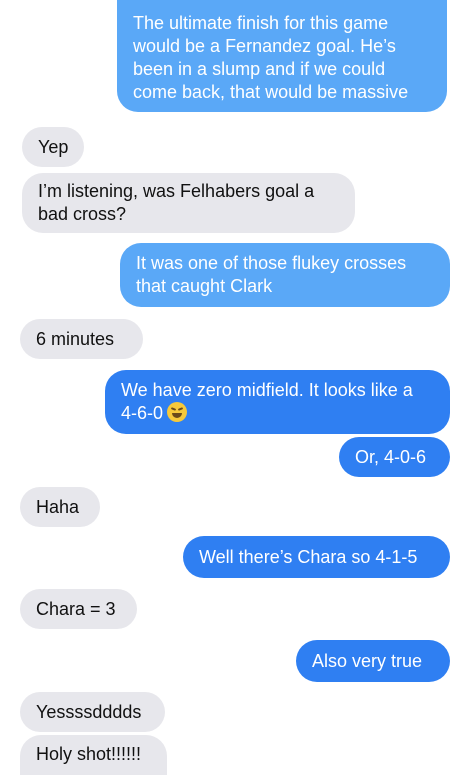 The width and height of the screenshot is (474, 775). What do you see at coordinates (367, 660) in the screenshot?
I see `message-text: Also very true` at bounding box center [367, 660].